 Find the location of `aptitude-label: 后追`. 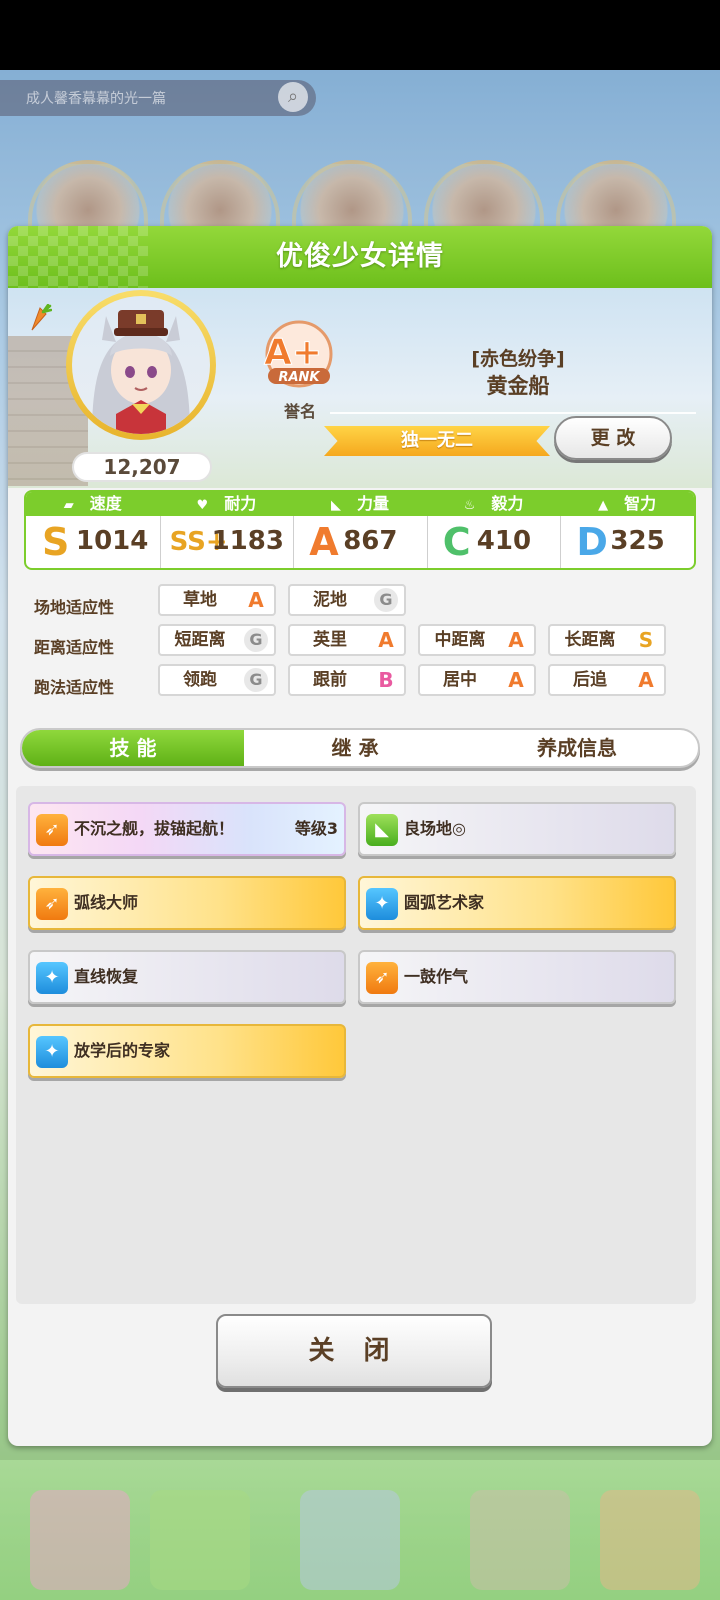

aptitude-label: 后追 is located at coordinates (590, 680).